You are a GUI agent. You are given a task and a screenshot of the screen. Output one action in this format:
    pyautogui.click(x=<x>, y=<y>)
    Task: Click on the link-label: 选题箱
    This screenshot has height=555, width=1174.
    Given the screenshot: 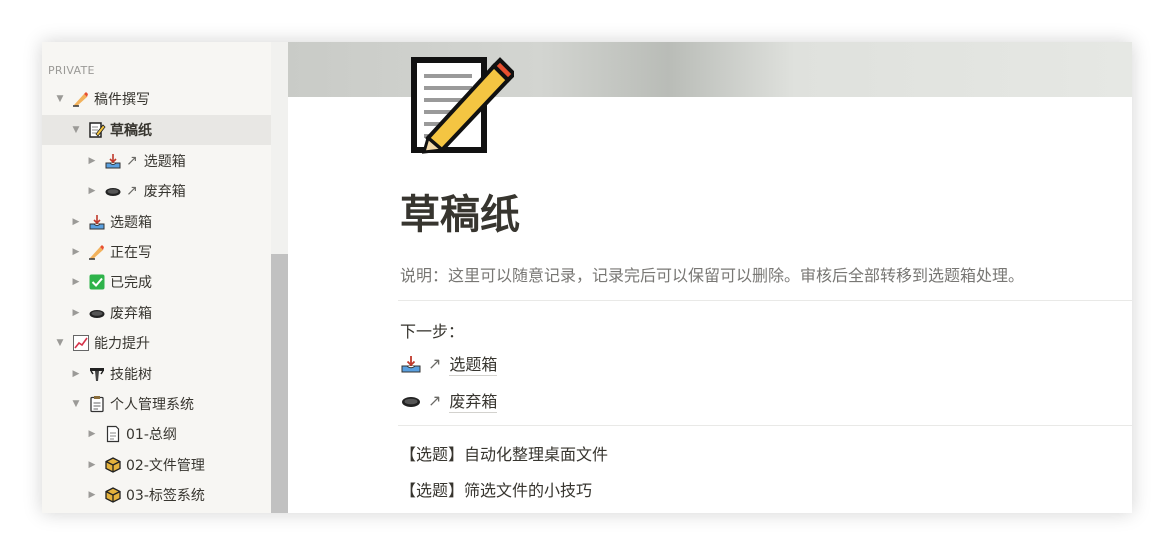 What is the action you would take?
    pyautogui.click(x=473, y=363)
    